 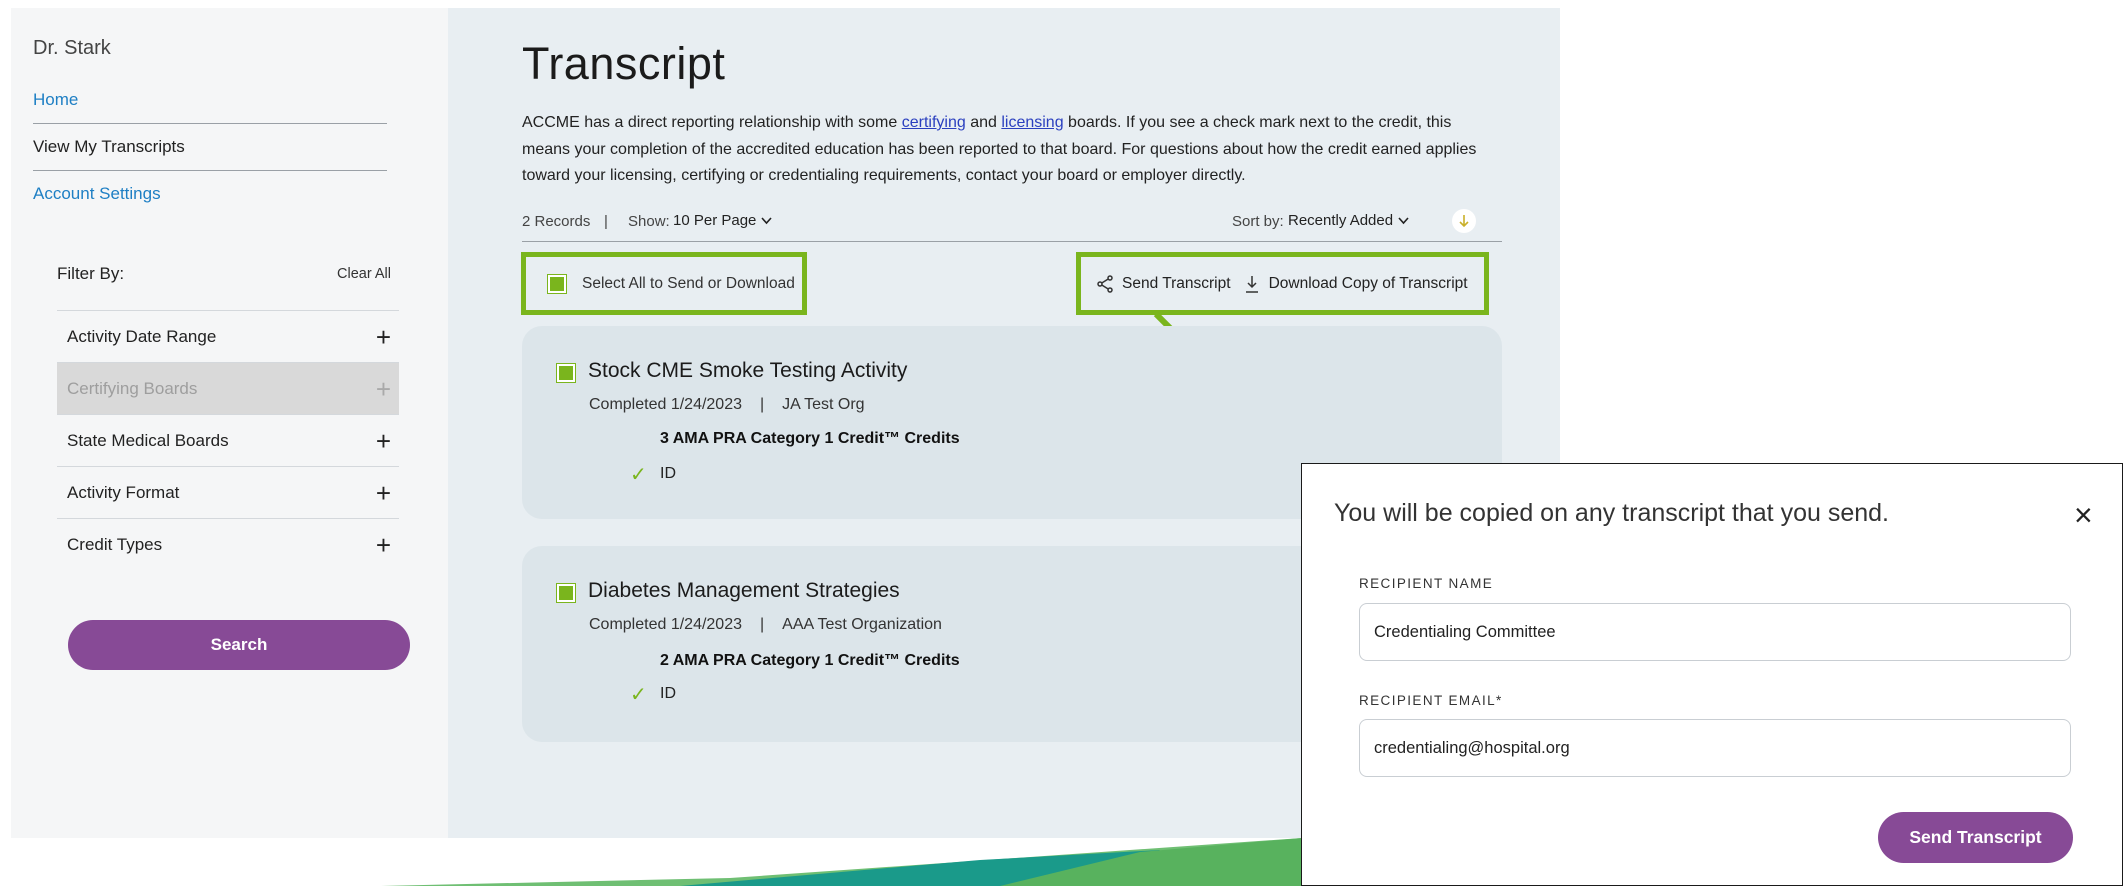 What do you see at coordinates (228, 544) in the screenshot?
I see `filter-credit-types: Credit Types +` at bounding box center [228, 544].